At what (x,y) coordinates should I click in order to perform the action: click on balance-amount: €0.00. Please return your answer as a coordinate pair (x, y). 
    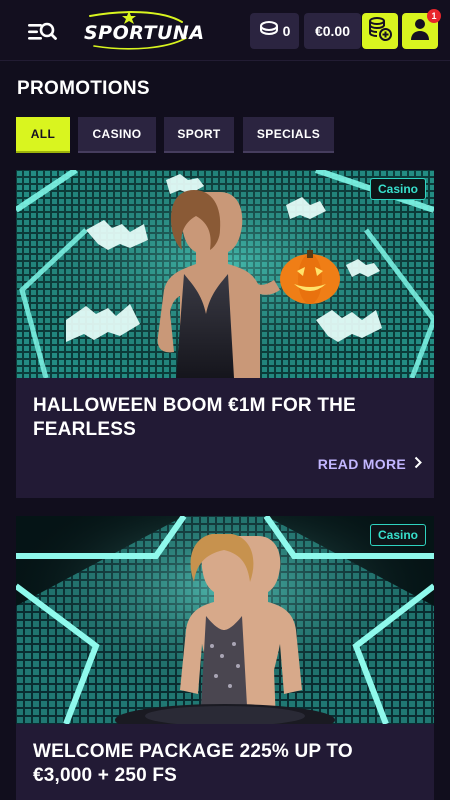
    Looking at the image, I should click on (332, 31).